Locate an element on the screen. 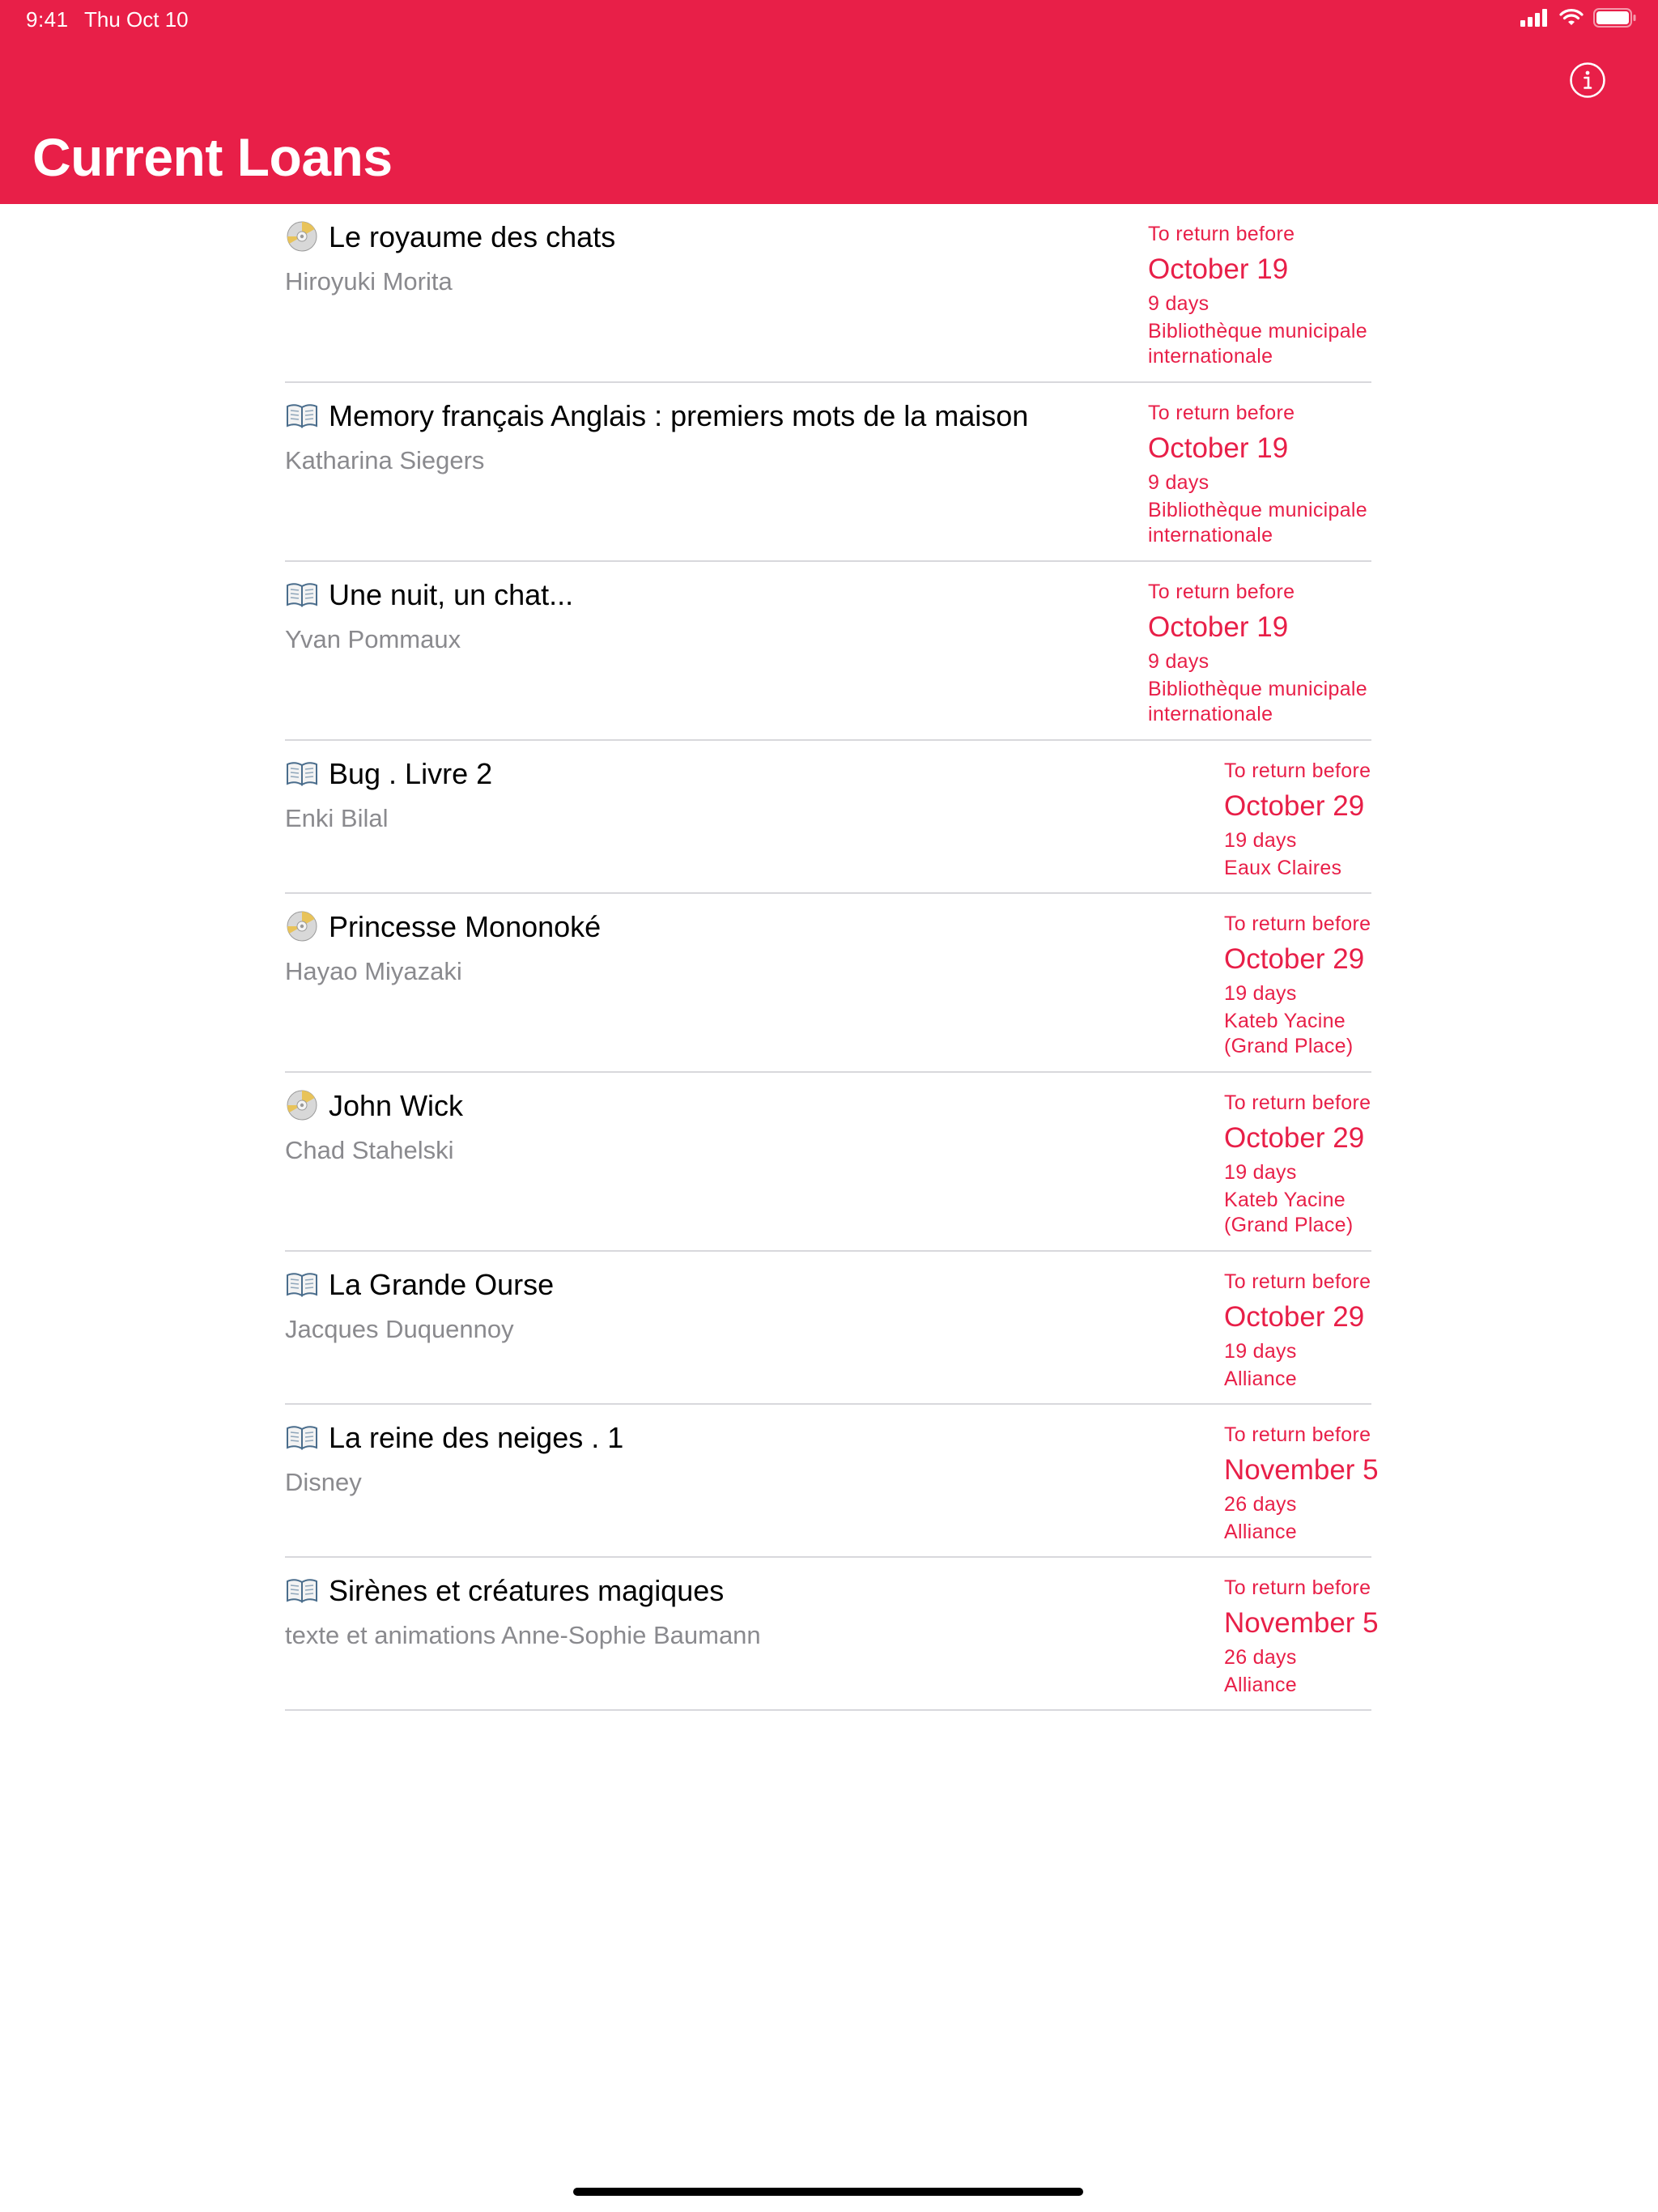 Image resolution: width=1658 pixels, height=2212 pixels. status-date: Thu Oct 10 is located at coordinates (136, 19).